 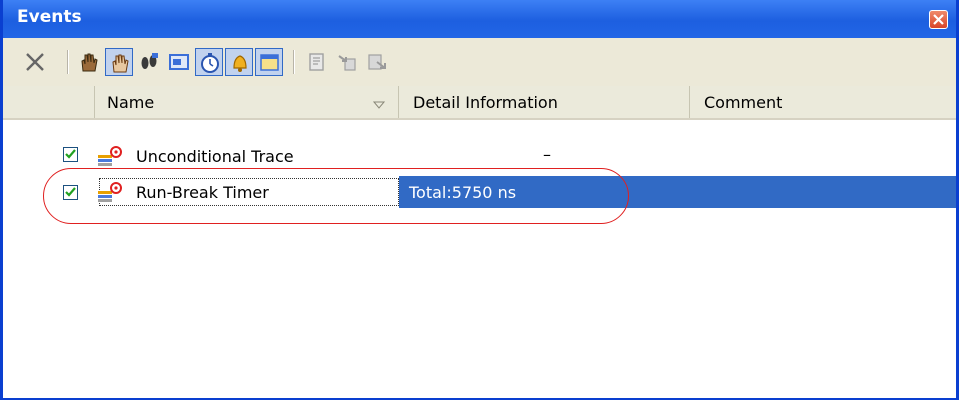 I want to click on other-button, so click(x=269, y=62).